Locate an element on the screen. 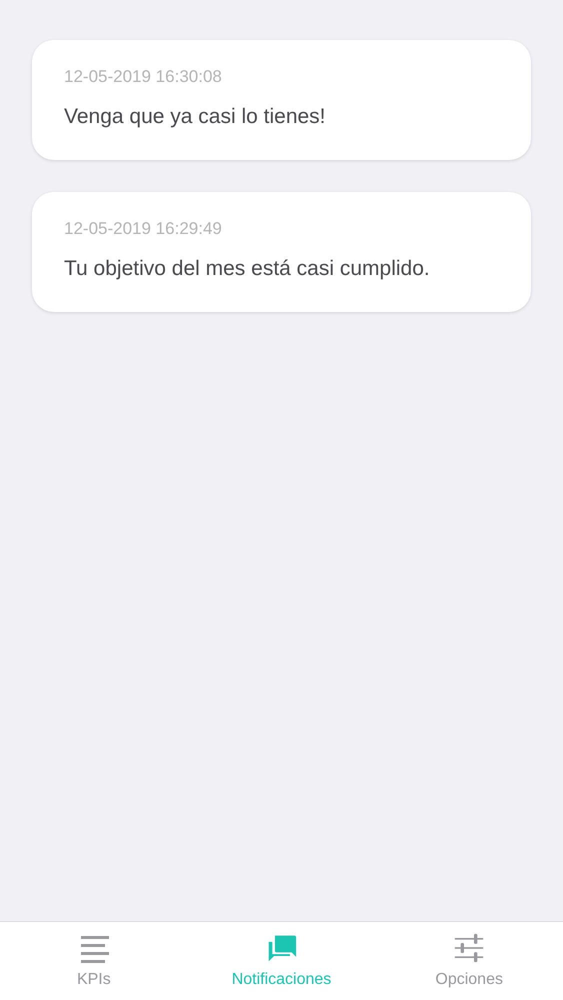 The image size is (563, 1000). notification-message: Venga que ya casi lo tienes! is located at coordinates (195, 117).